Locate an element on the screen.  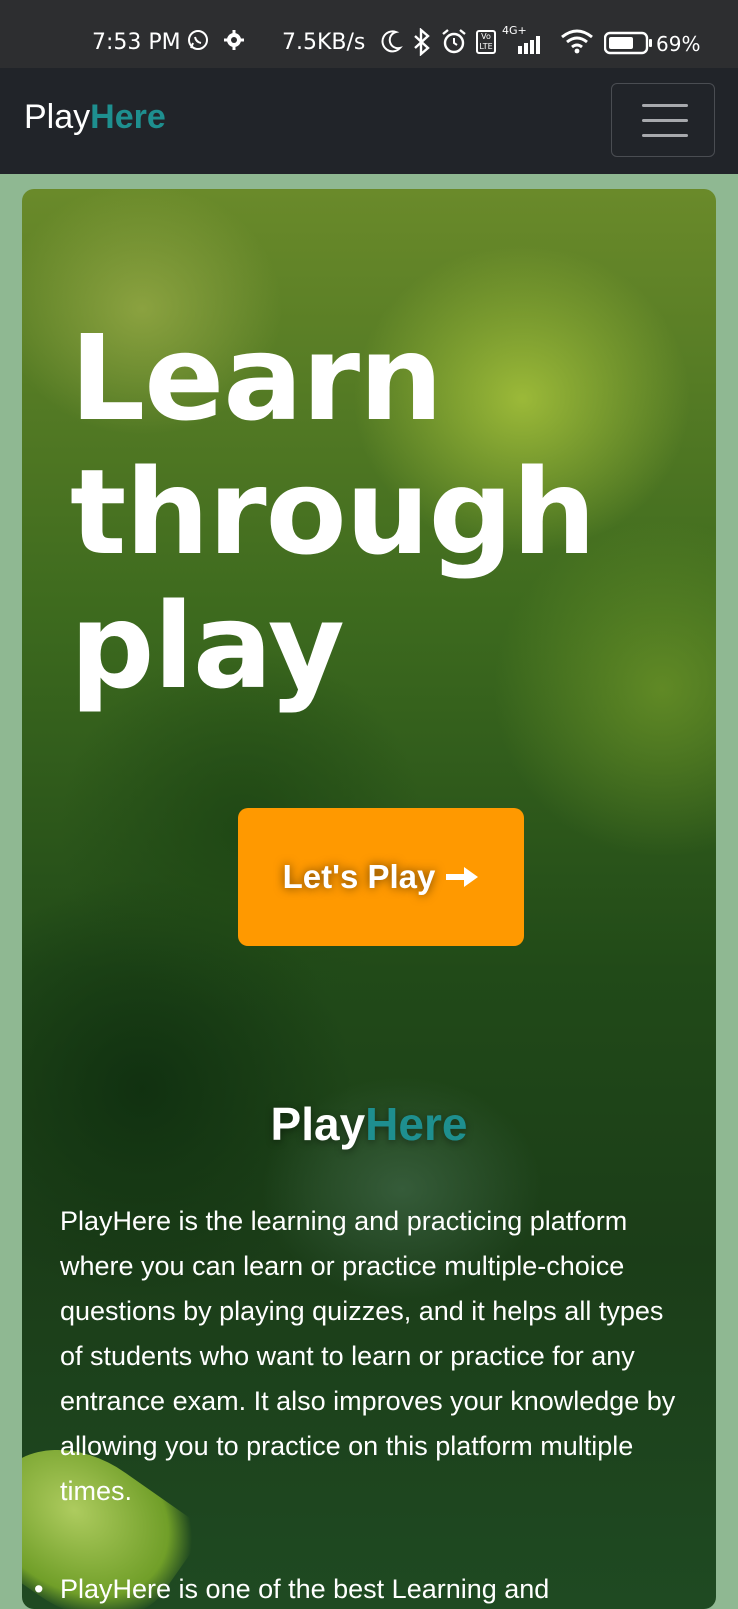
lets-play-button: Let's Play is located at coordinates (381, 877).